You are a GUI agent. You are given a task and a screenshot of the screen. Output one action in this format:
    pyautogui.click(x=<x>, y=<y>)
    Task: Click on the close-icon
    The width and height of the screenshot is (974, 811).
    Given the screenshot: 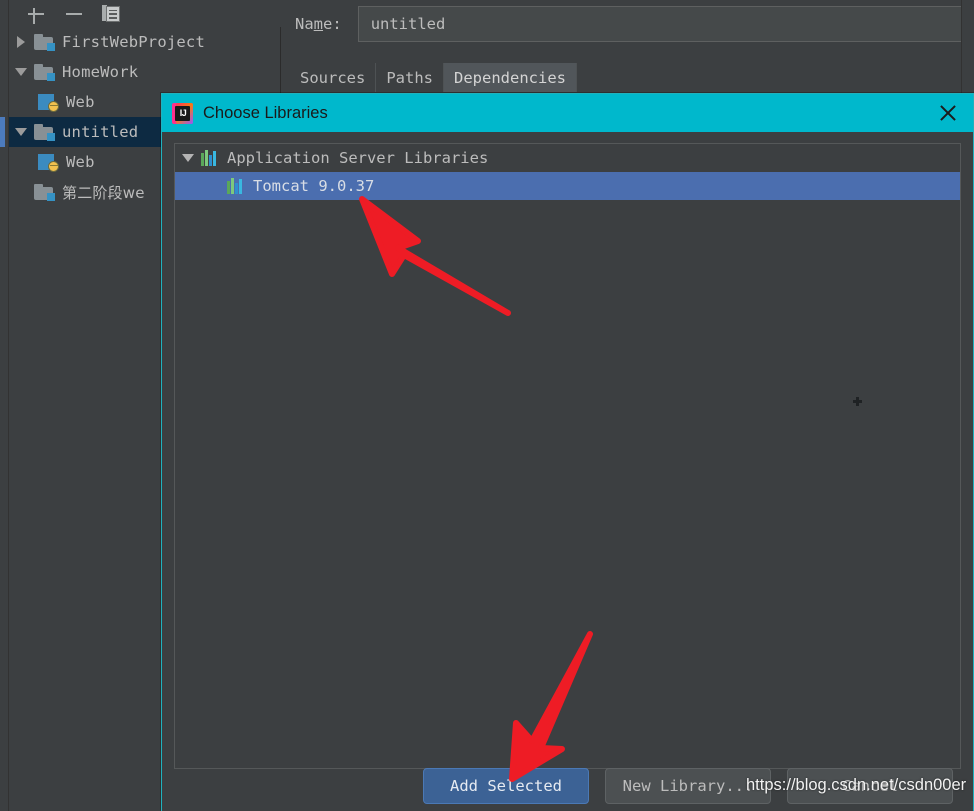 What is the action you would take?
    pyautogui.click(x=948, y=113)
    